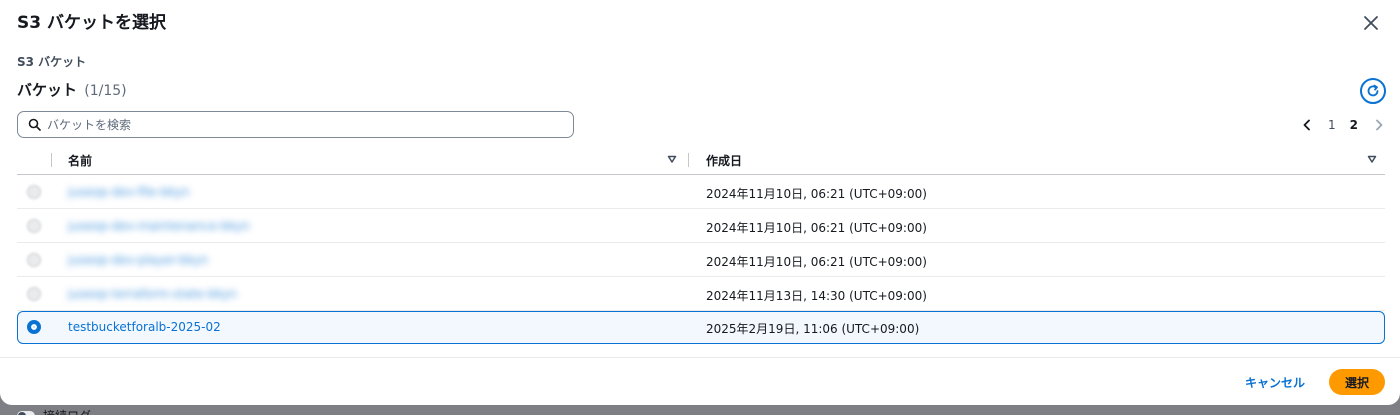  What do you see at coordinates (1332, 125) in the screenshot?
I see `page-1-button: 1` at bounding box center [1332, 125].